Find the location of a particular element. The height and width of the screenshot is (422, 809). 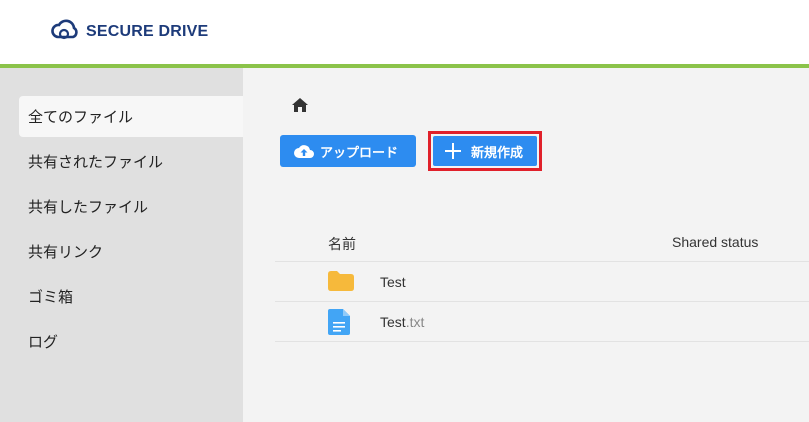

sidebar-item-label: 共有リンク is located at coordinates (66, 252).